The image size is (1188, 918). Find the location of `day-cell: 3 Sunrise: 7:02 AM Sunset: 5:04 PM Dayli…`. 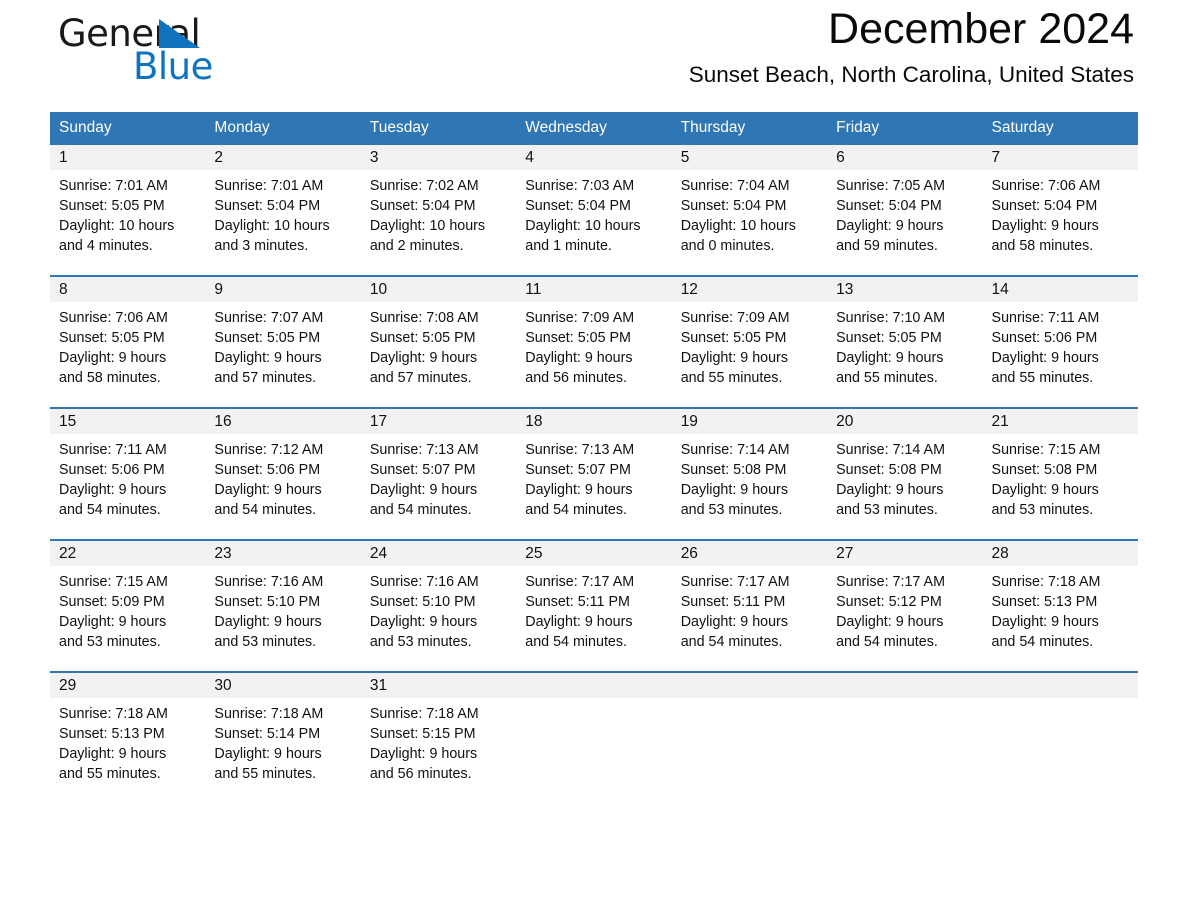

day-cell: 3 Sunrise: 7:02 AM Sunset: 5:04 PM Dayli… is located at coordinates (438, 210).